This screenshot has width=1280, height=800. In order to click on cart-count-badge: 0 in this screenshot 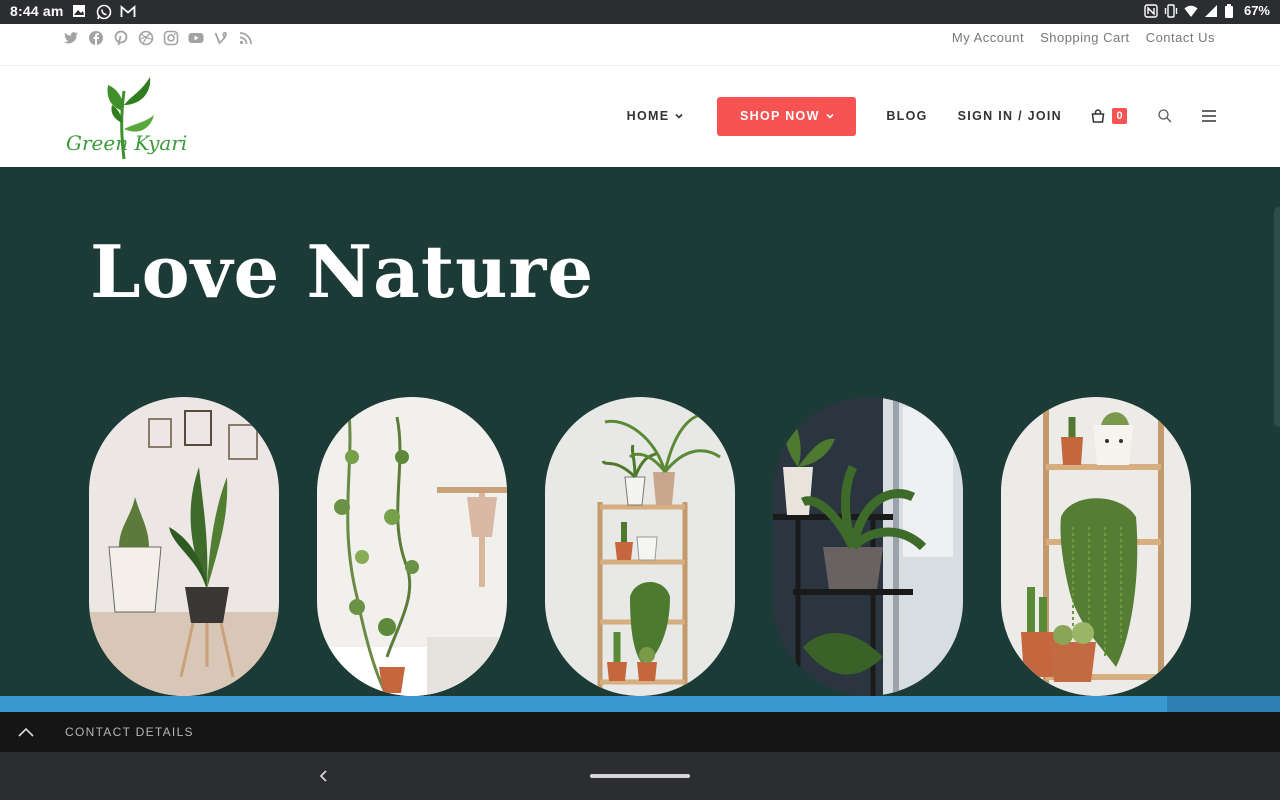, I will do `click(1119, 116)`.